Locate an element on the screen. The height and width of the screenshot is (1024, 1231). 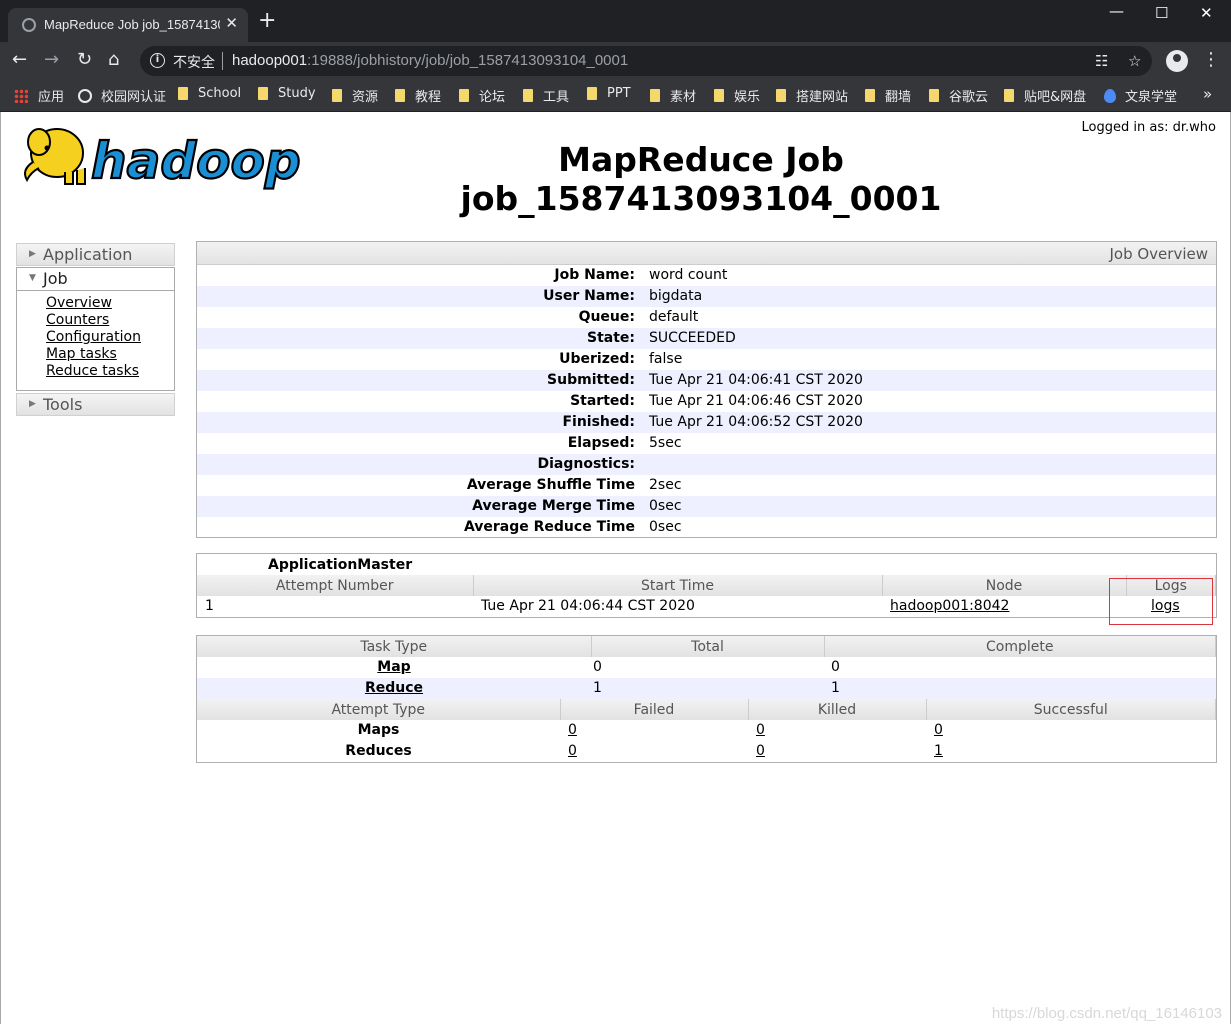
tab-title: MapReduce Job job_1587413093104_0001 is located at coordinates (132, 24).